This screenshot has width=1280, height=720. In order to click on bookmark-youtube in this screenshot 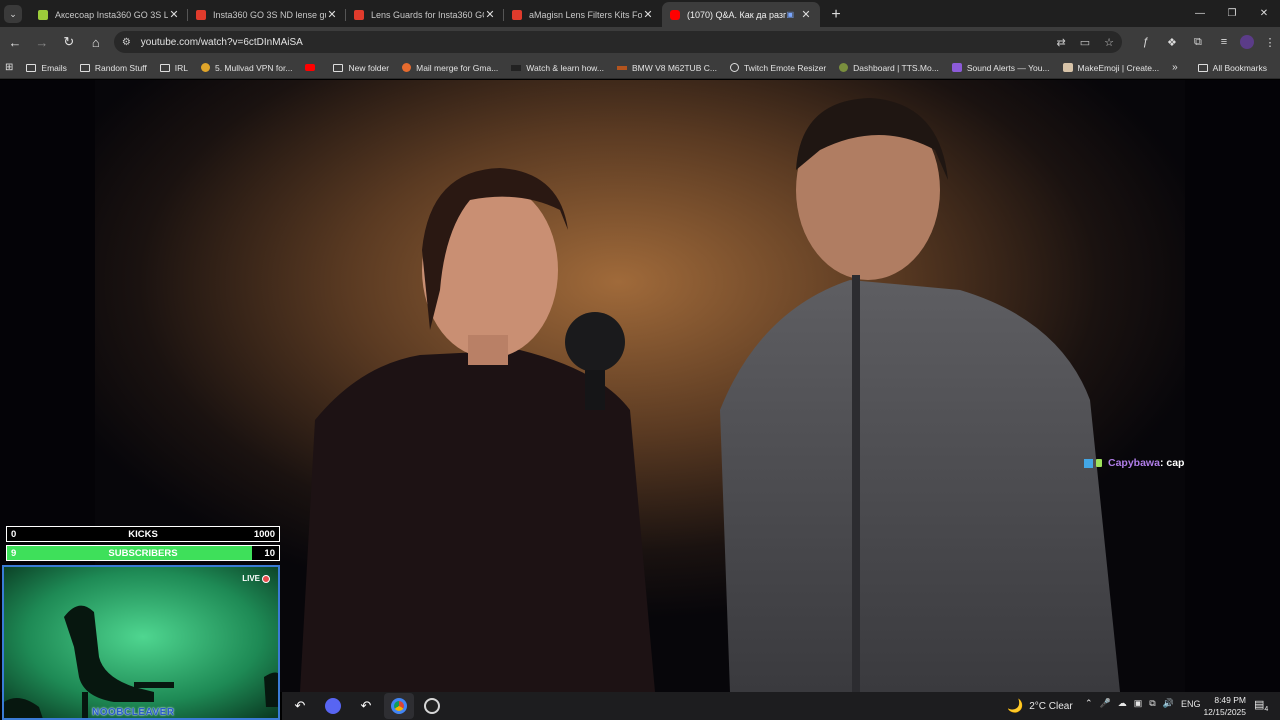, I will do `click(312, 67)`.